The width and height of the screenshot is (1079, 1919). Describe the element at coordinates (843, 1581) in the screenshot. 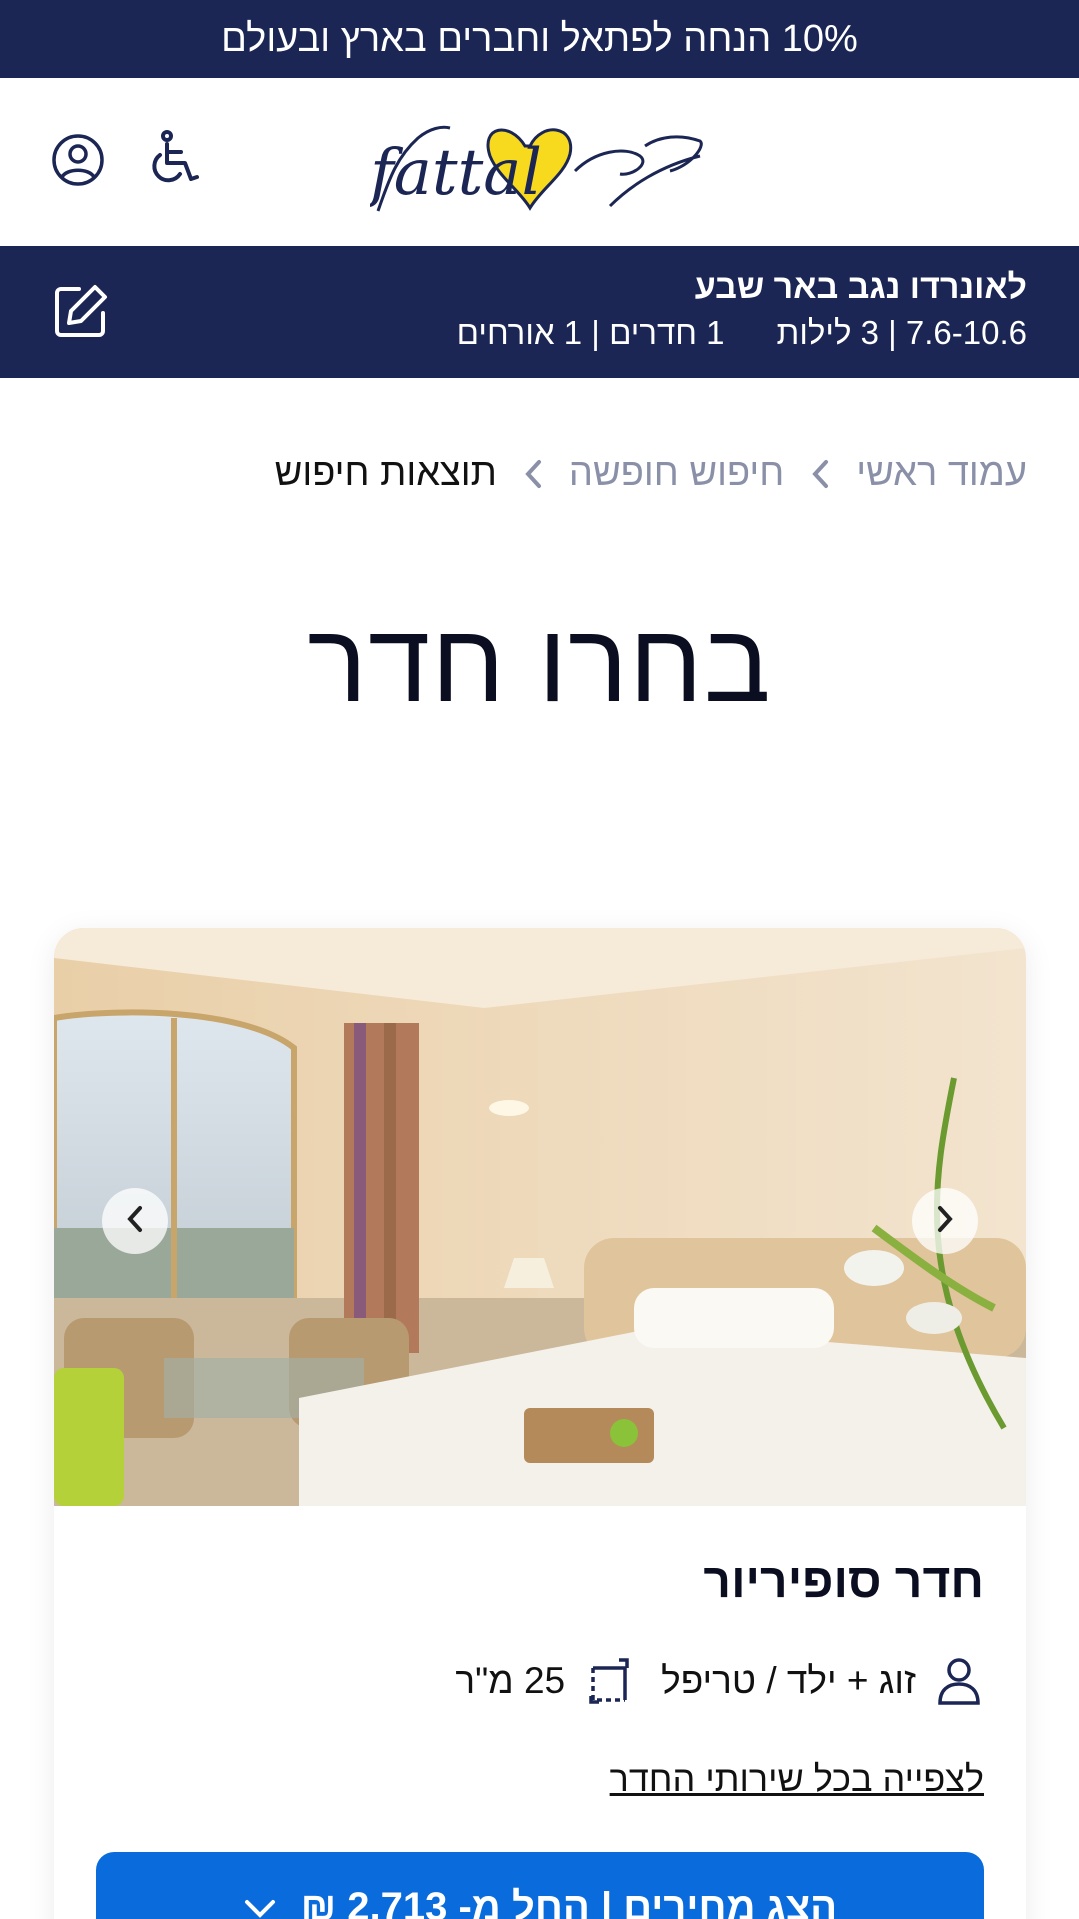

I see `room-name: חדר סופיריור` at that location.